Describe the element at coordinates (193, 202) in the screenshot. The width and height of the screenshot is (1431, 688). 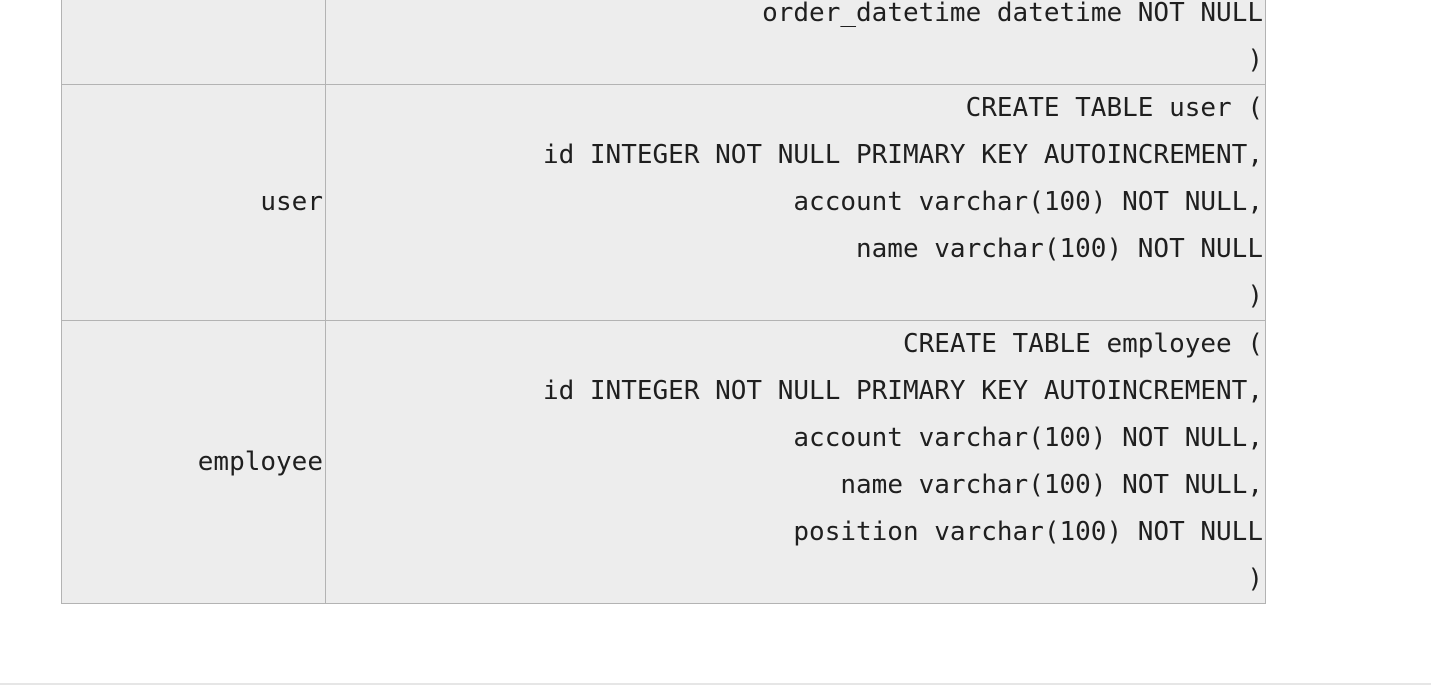
I see `table-name-cell: user` at that location.